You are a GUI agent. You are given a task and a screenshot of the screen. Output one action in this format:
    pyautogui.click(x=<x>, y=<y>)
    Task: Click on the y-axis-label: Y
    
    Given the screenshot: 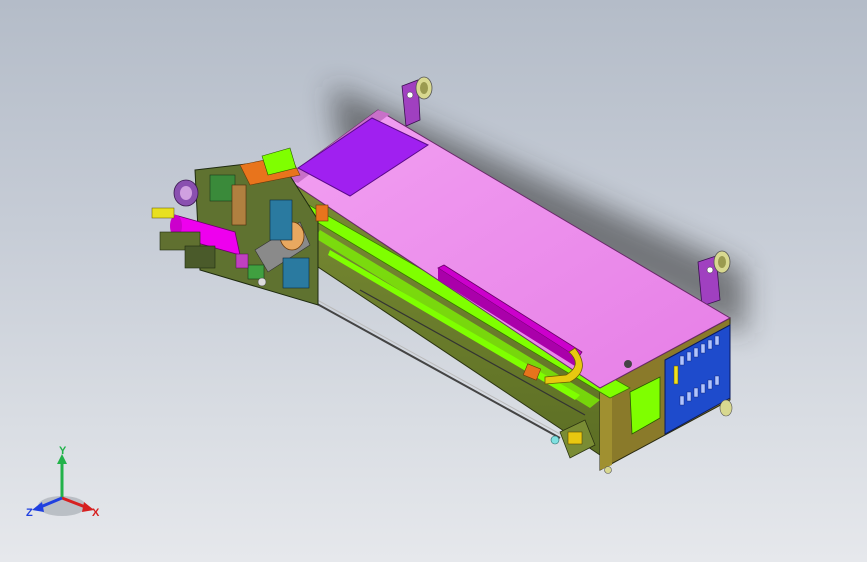 What is the action you would take?
    pyautogui.click(x=63, y=451)
    